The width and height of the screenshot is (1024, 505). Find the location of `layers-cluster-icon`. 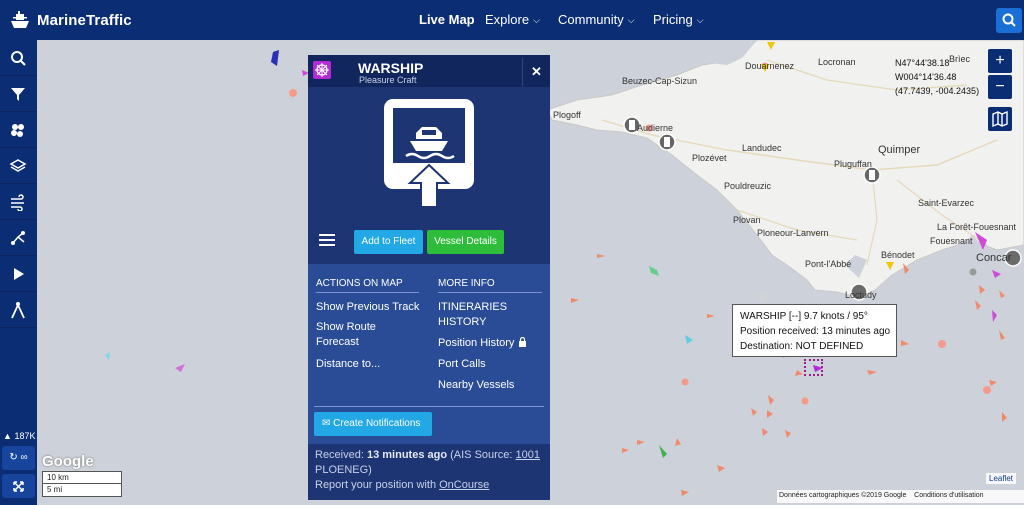

layers-cluster-icon is located at coordinates (17, 130).